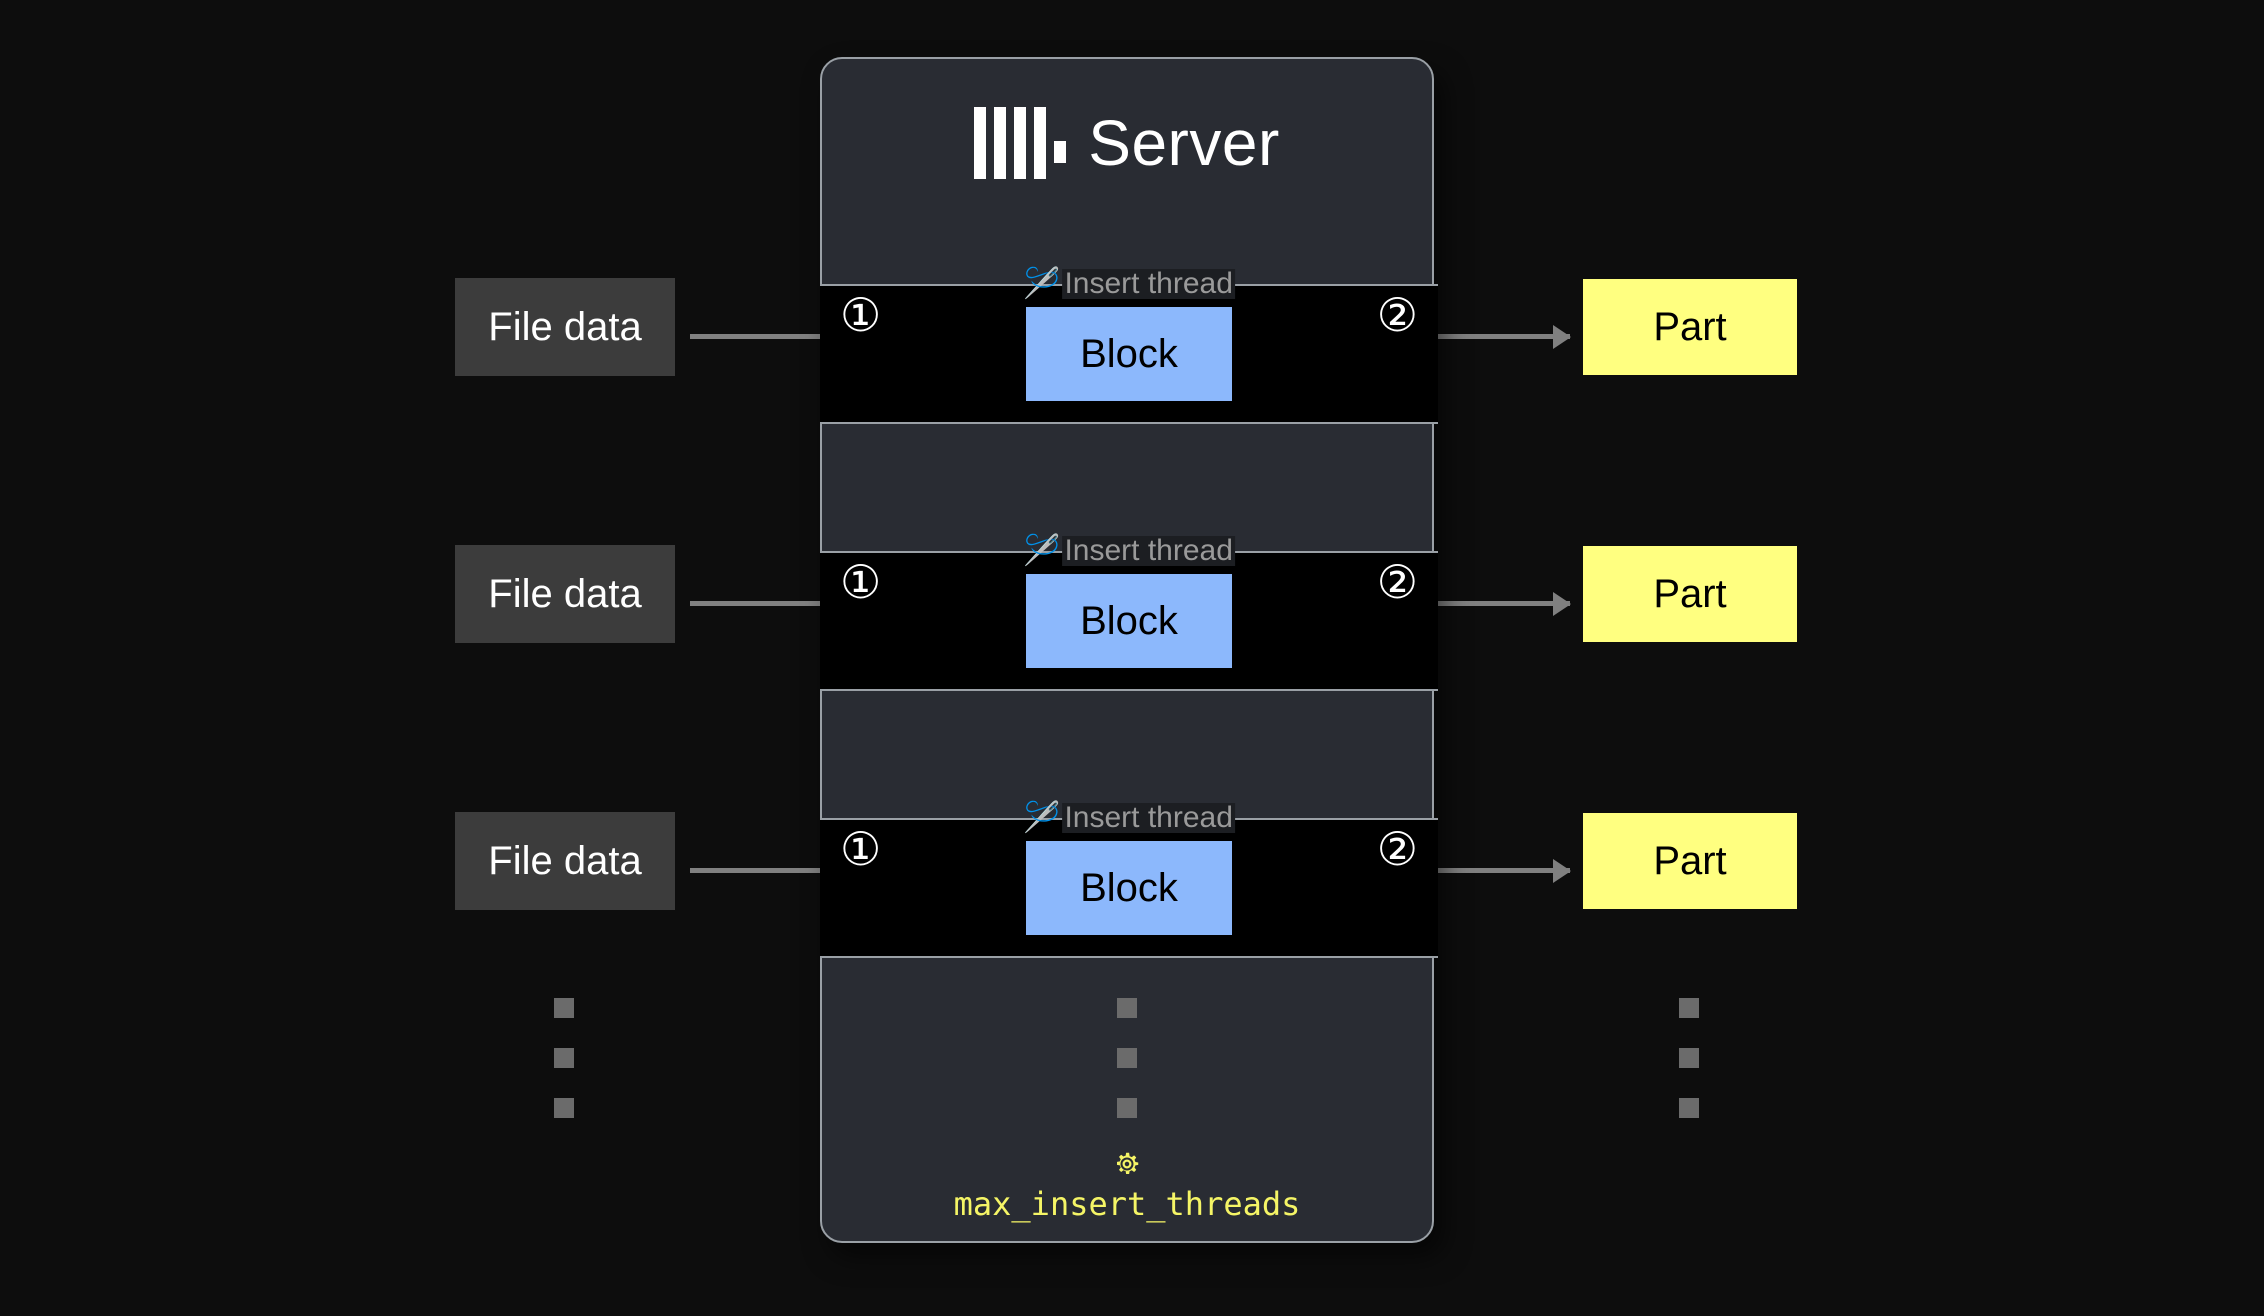 Image resolution: width=2264 pixels, height=1316 pixels. I want to click on ellipsis-left, so click(564, 1058).